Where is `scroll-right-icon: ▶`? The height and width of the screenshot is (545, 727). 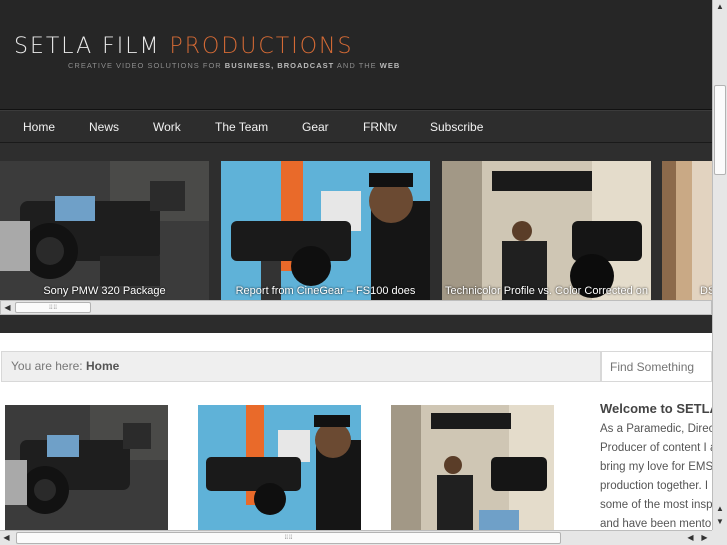
scroll-right-icon: ▶ is located at coordinates (704, 538).